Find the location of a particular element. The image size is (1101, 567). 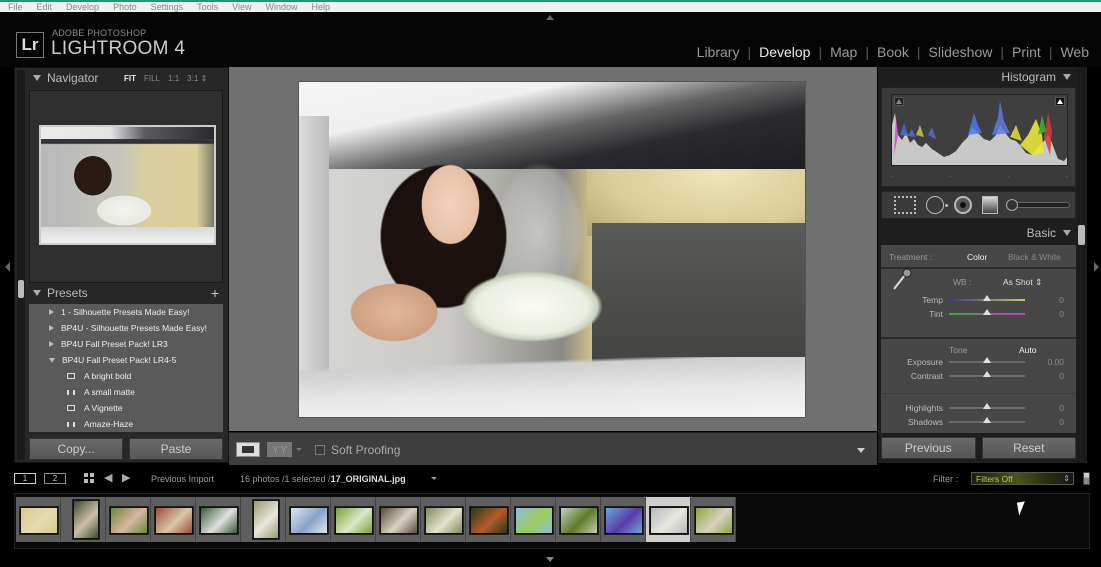

treatment-bw-option: Black & White is located at coordinates (1034, 257).